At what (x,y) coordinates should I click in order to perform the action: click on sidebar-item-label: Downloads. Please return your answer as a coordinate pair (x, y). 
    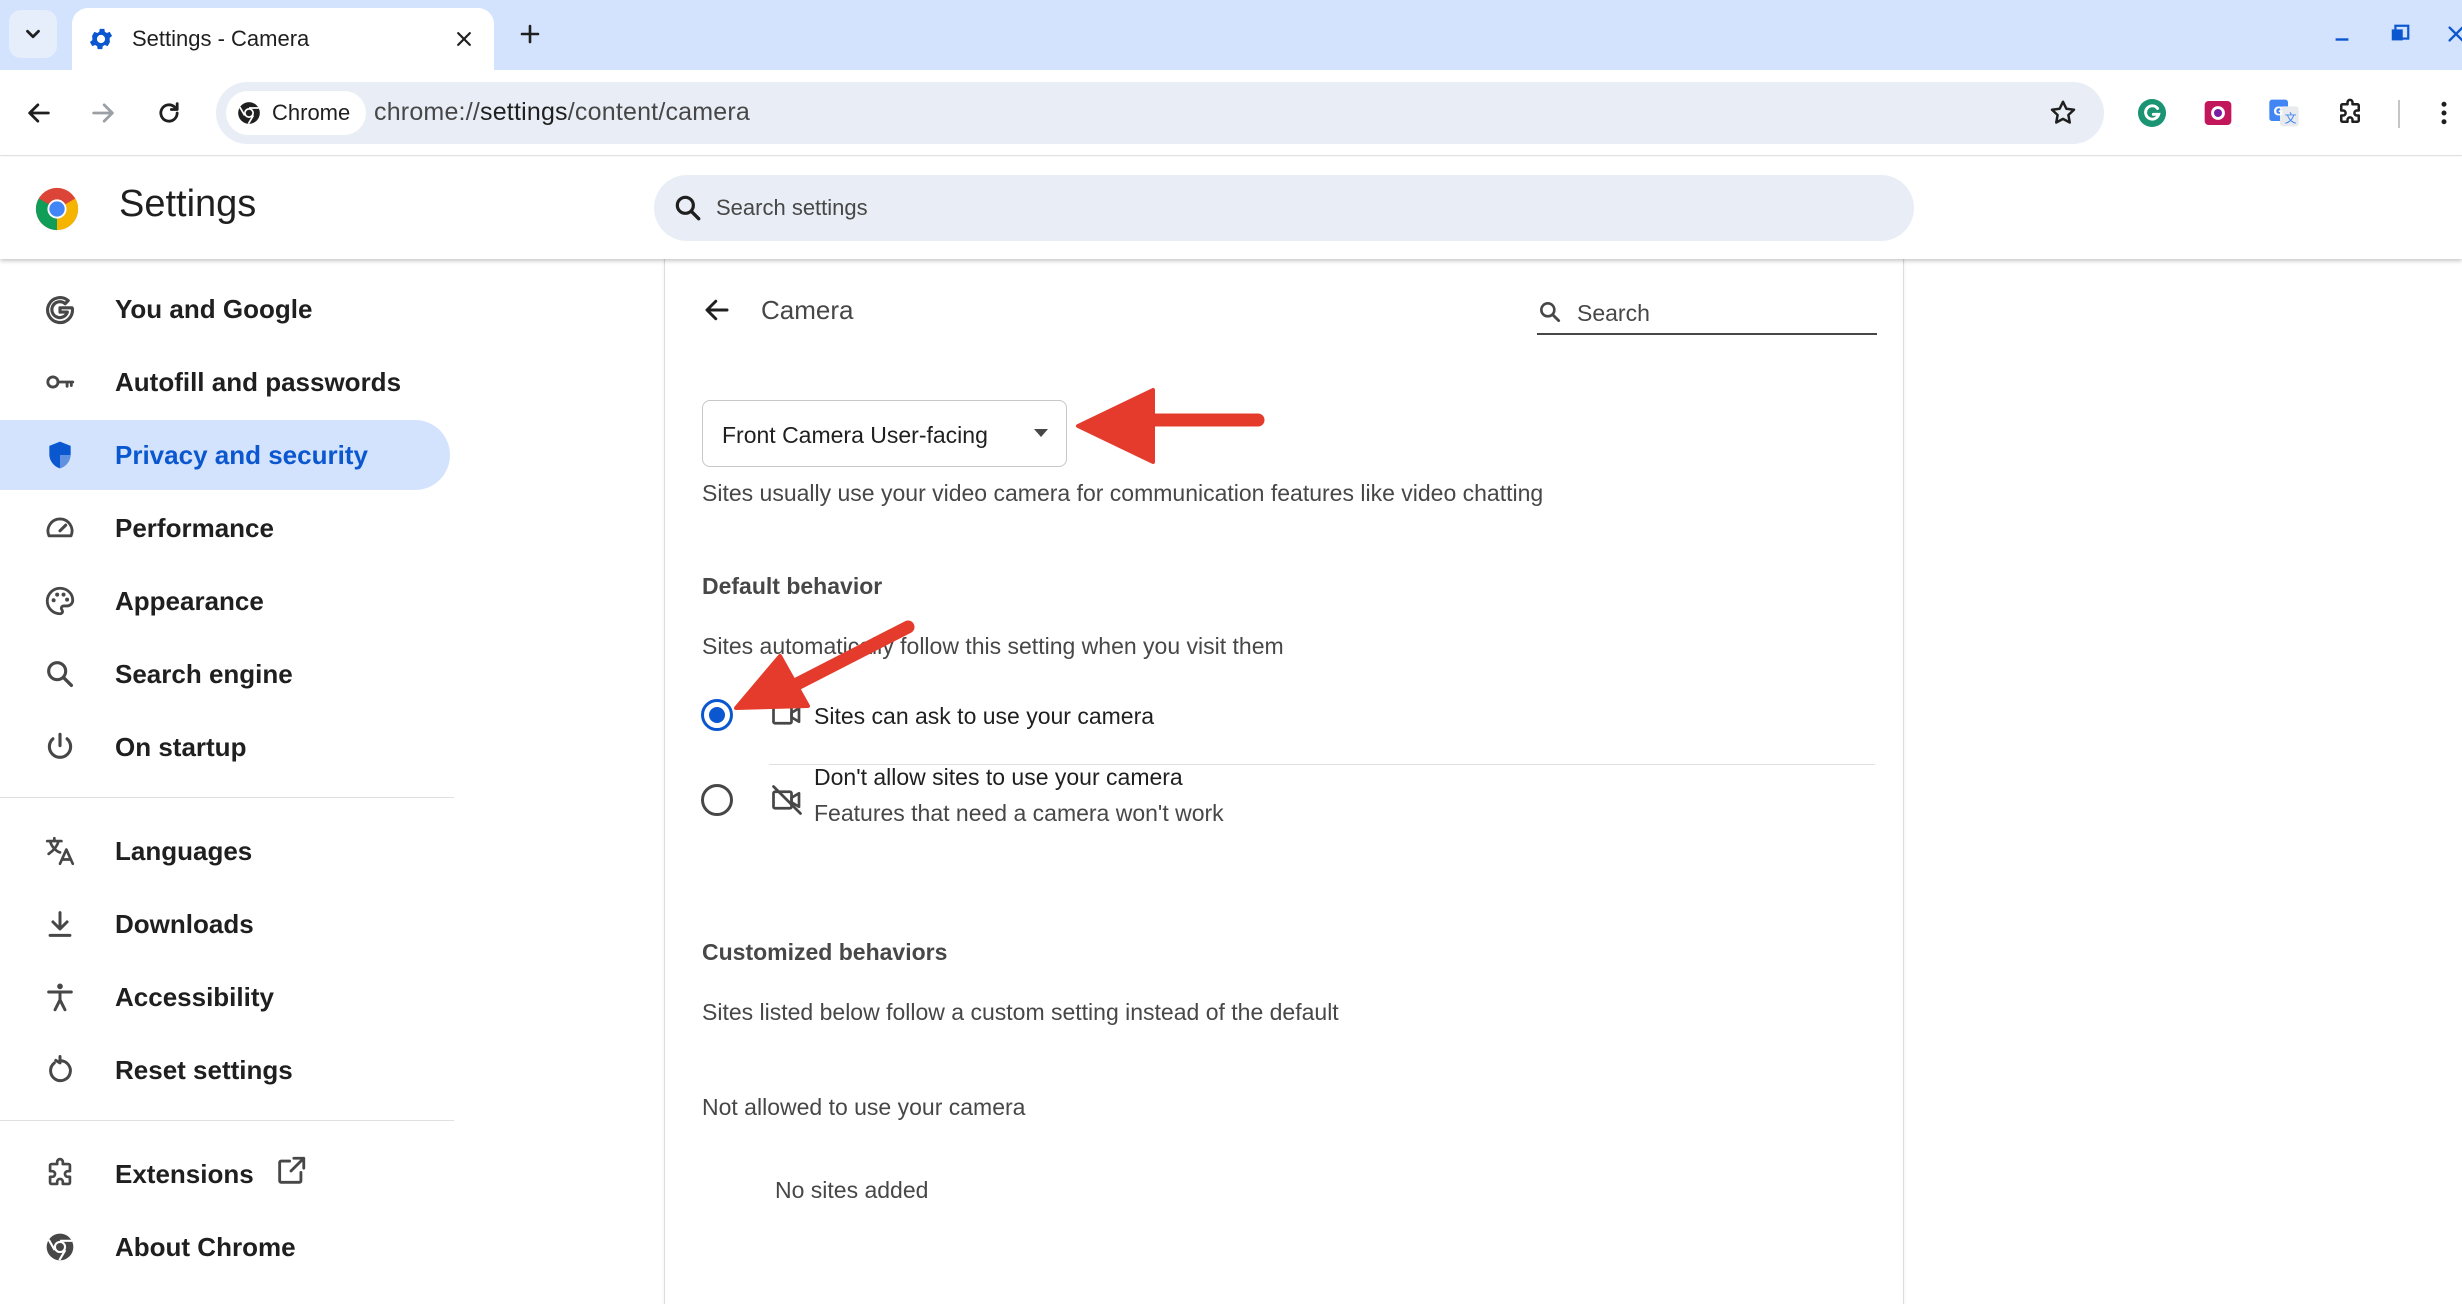
    Looking at the image, I should click on (184, 923).